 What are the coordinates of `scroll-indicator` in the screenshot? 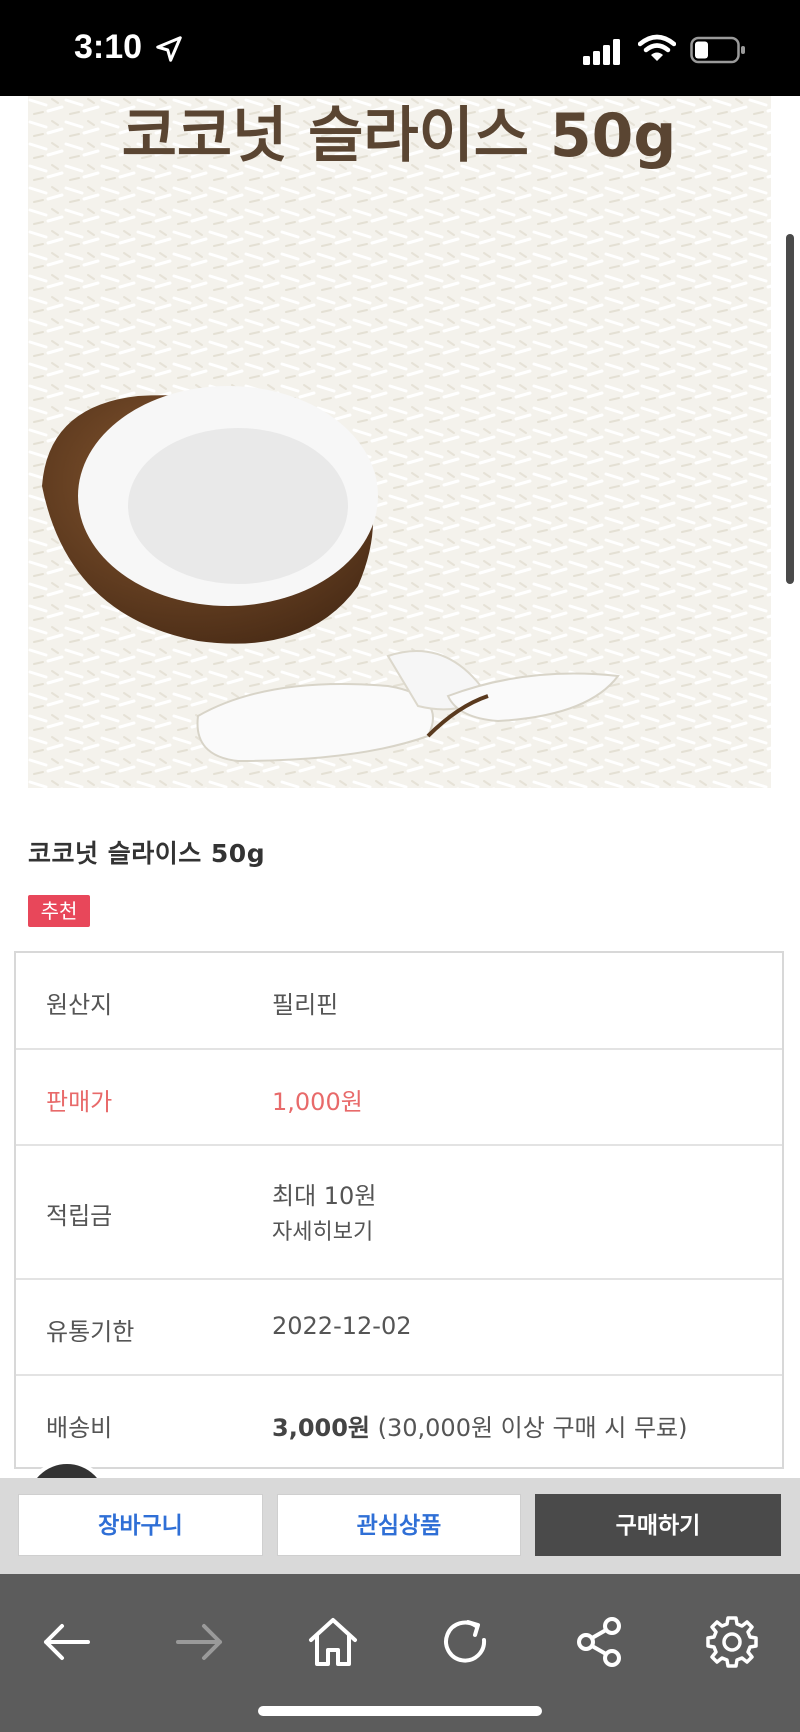 It's located at (790, 409).